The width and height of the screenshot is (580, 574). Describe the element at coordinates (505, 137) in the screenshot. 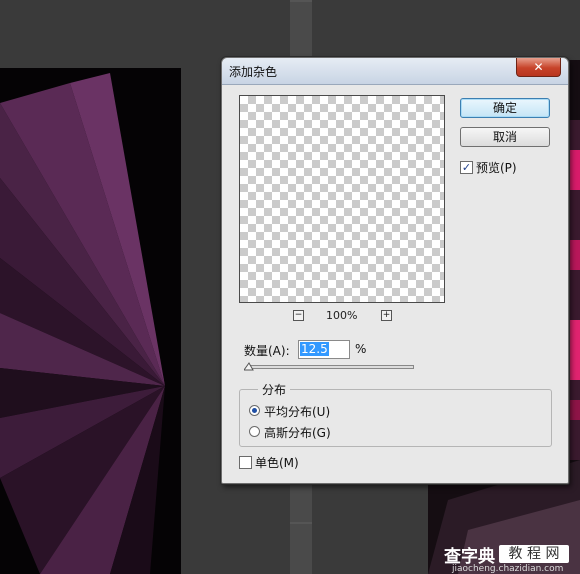

I see `cancel-button: 取消` at that location.